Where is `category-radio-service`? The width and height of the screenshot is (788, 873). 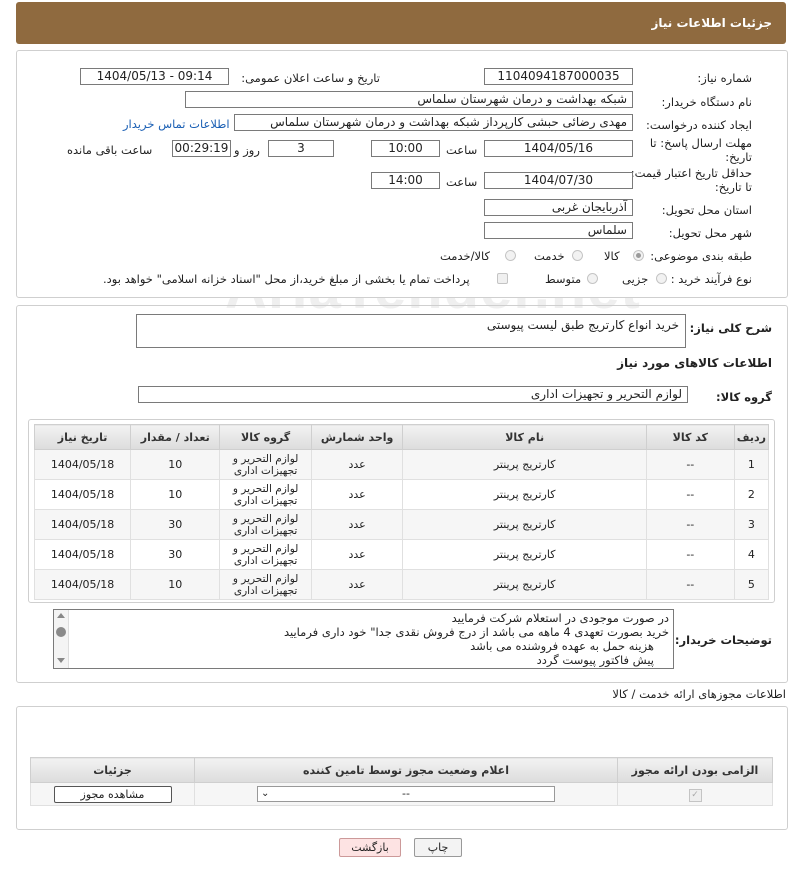 category-radio-service is located at coordinates (577, 255).